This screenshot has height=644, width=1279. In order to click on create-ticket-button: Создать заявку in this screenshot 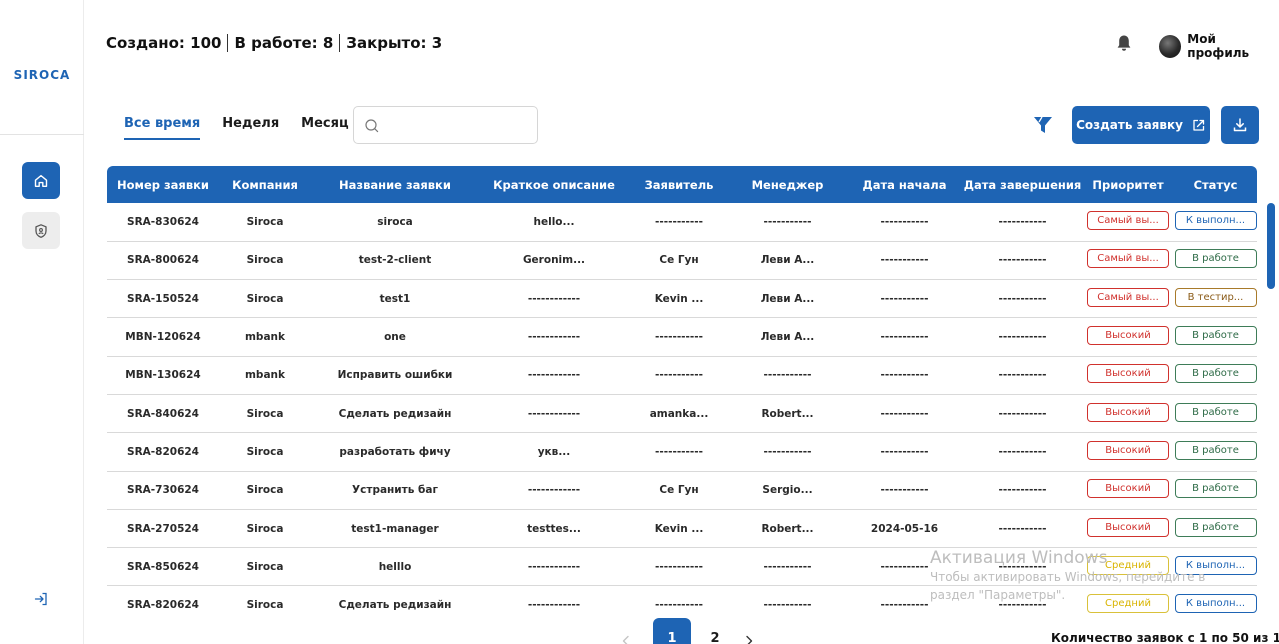, I will do `click(1141, 125)`.